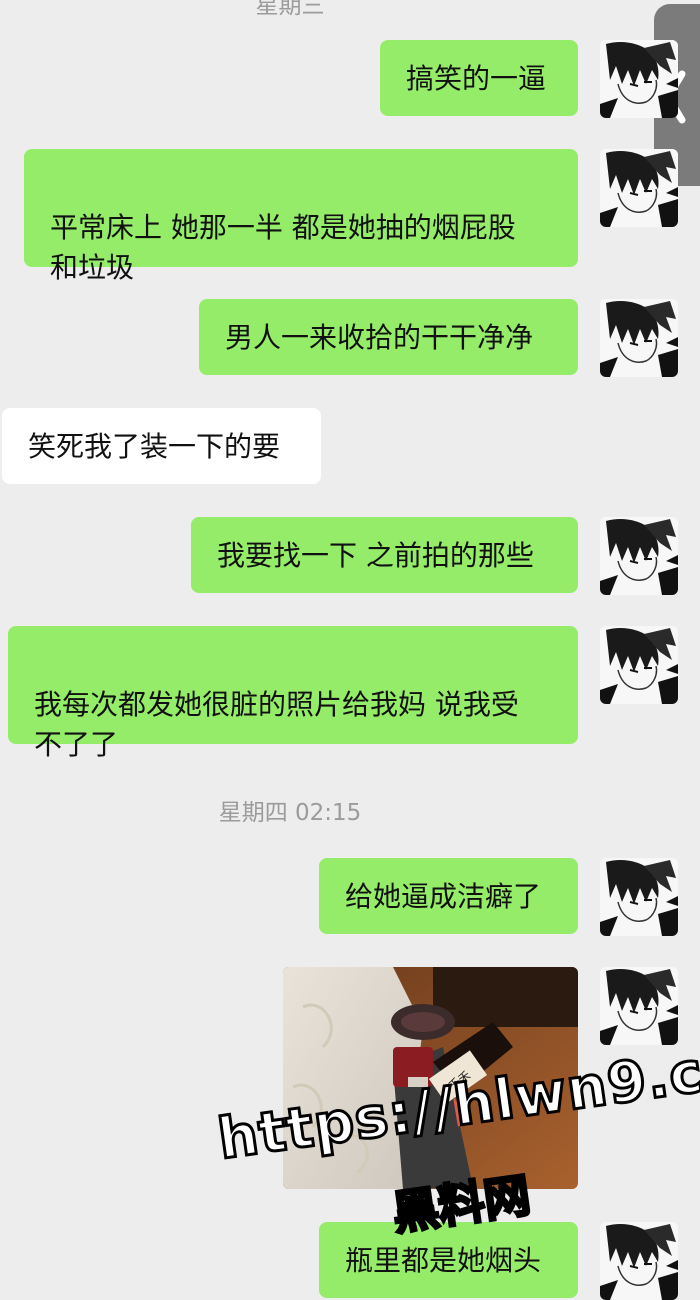 The image size is (700, 1300). What do you see at coordinates (375, 555) in the screenshot?
I see `message-text: 我要找一下 之前拍的那些` at bounding box center [375, 555].